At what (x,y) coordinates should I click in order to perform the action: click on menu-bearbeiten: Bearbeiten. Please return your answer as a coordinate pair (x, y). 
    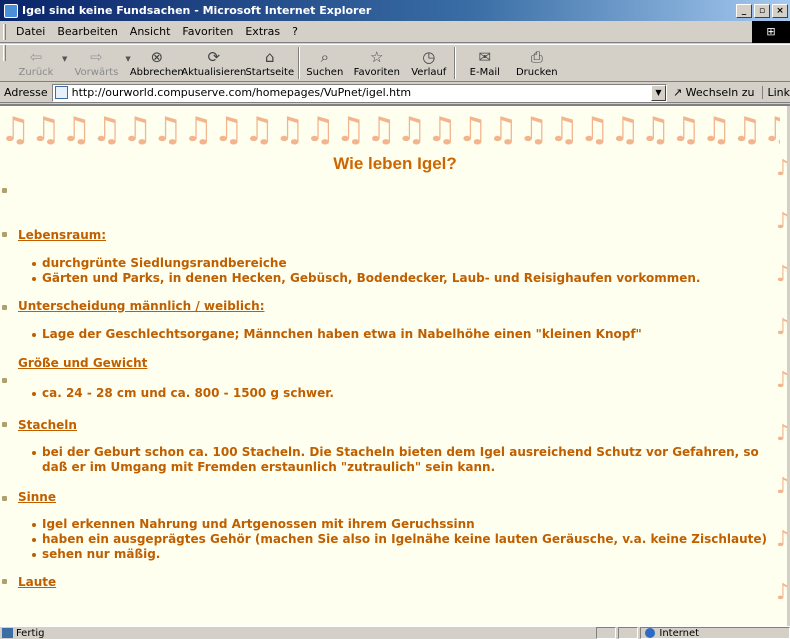
    Looking at the image, I should click on (87, 31).